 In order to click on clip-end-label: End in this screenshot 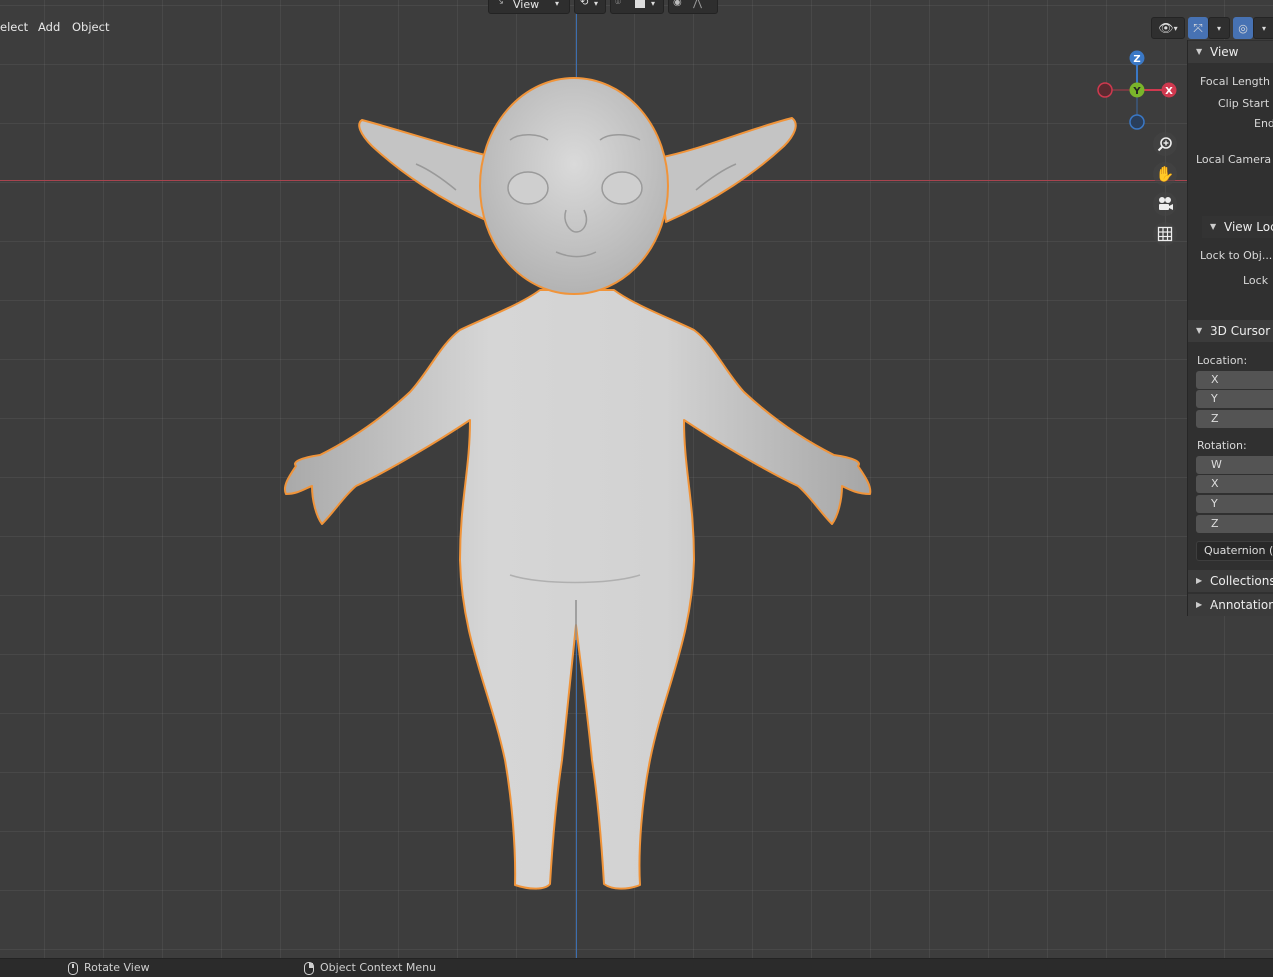, I will do `click(1263, 123)`.